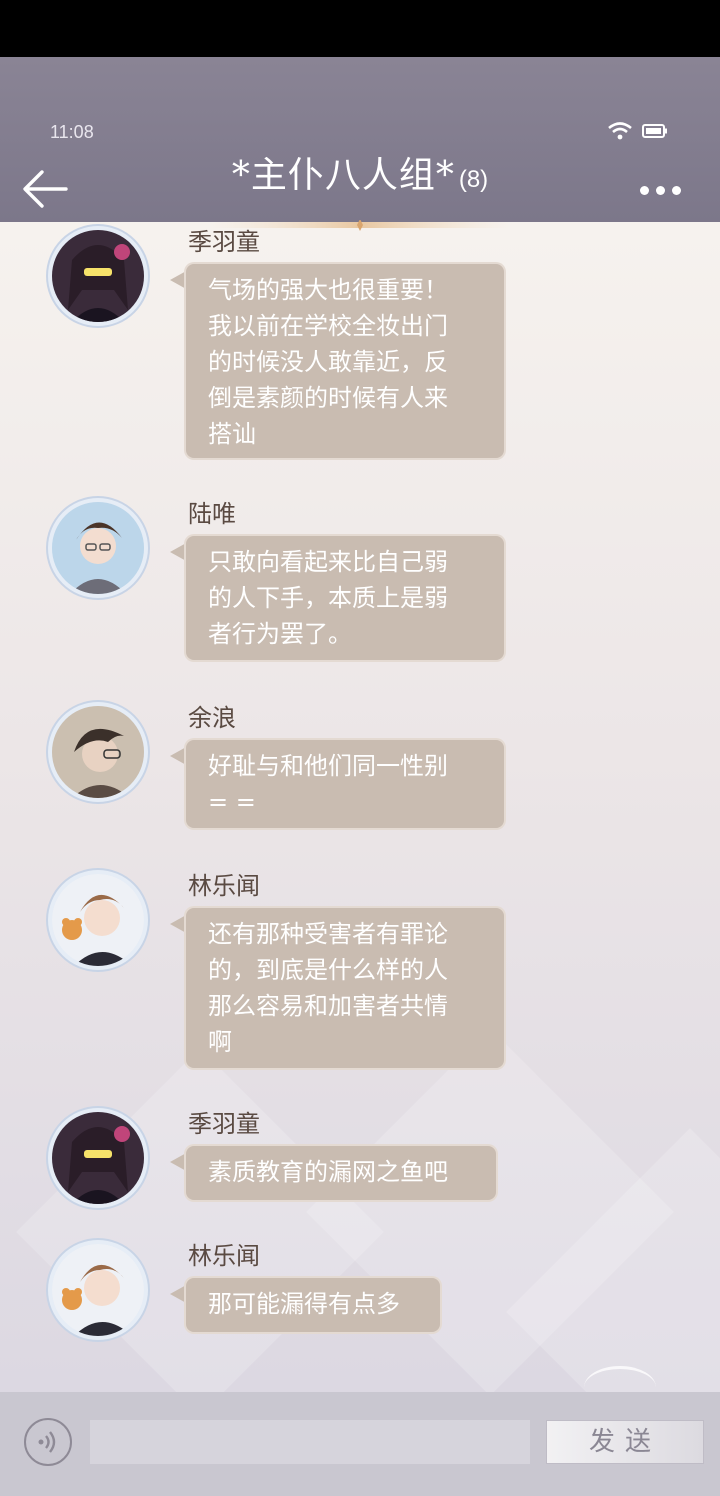 This screenshot has width=720, height=1496. I want to click on system-top-bar, so click(360, 28).